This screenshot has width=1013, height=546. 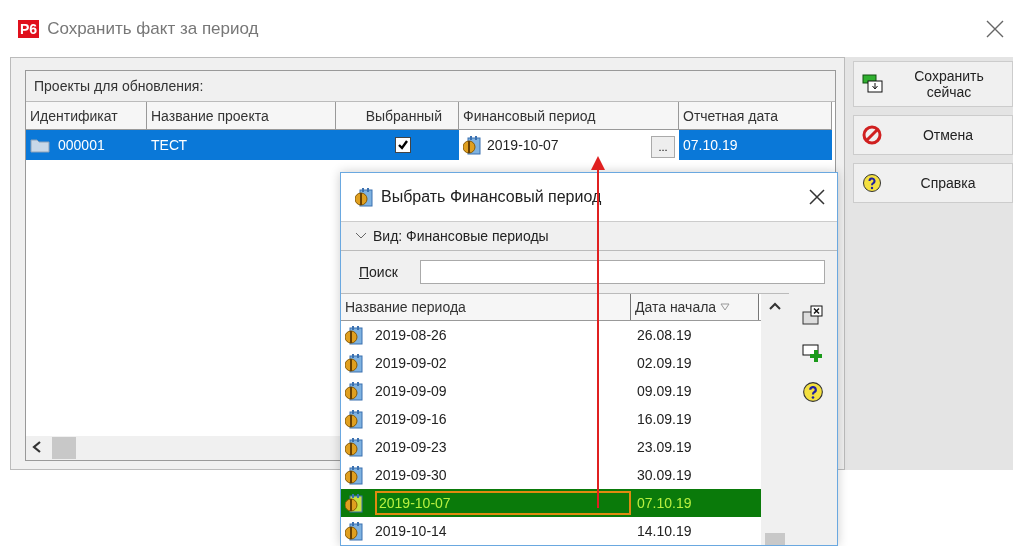 What do you see at coordinates (933, 183) in the screenshot?
I see `help-button: Справка` at bounding box center [933, 183].